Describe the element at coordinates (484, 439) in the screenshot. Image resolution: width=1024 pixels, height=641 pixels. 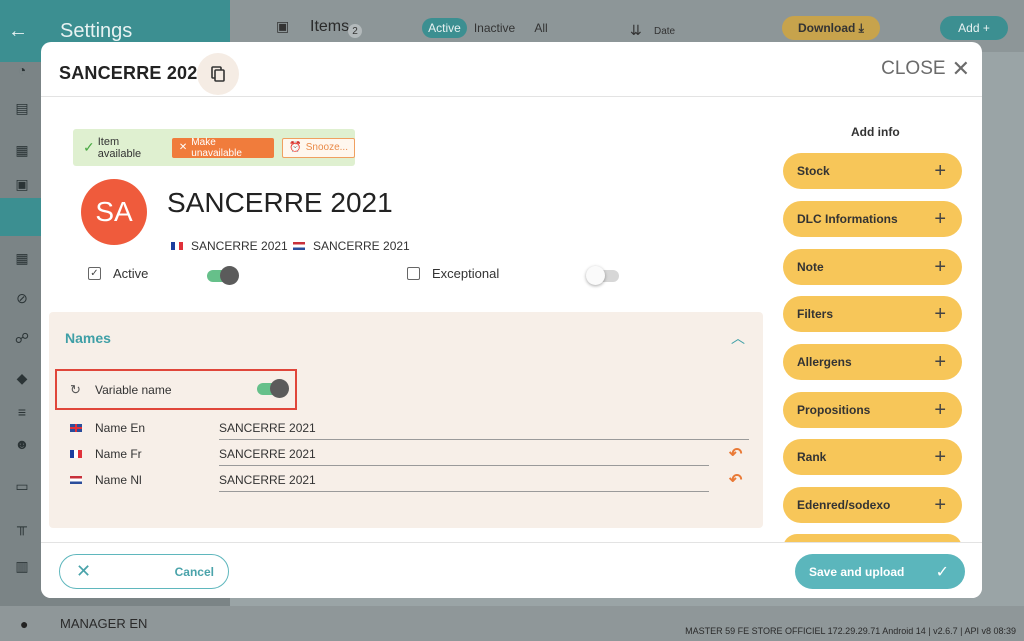
I see `name-en-underline` at that location.